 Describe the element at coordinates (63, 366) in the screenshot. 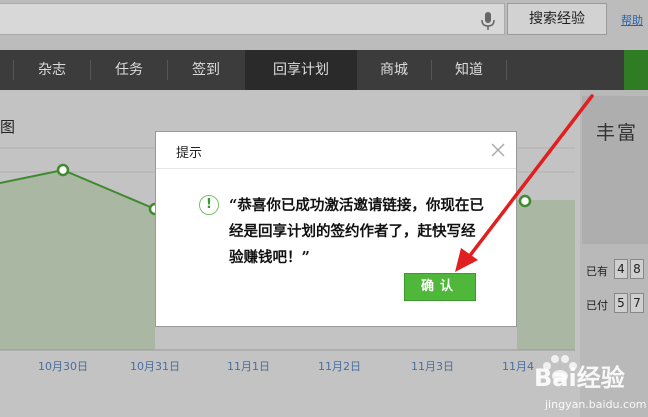

I see `x-tick-label: 10月30日` at that location.